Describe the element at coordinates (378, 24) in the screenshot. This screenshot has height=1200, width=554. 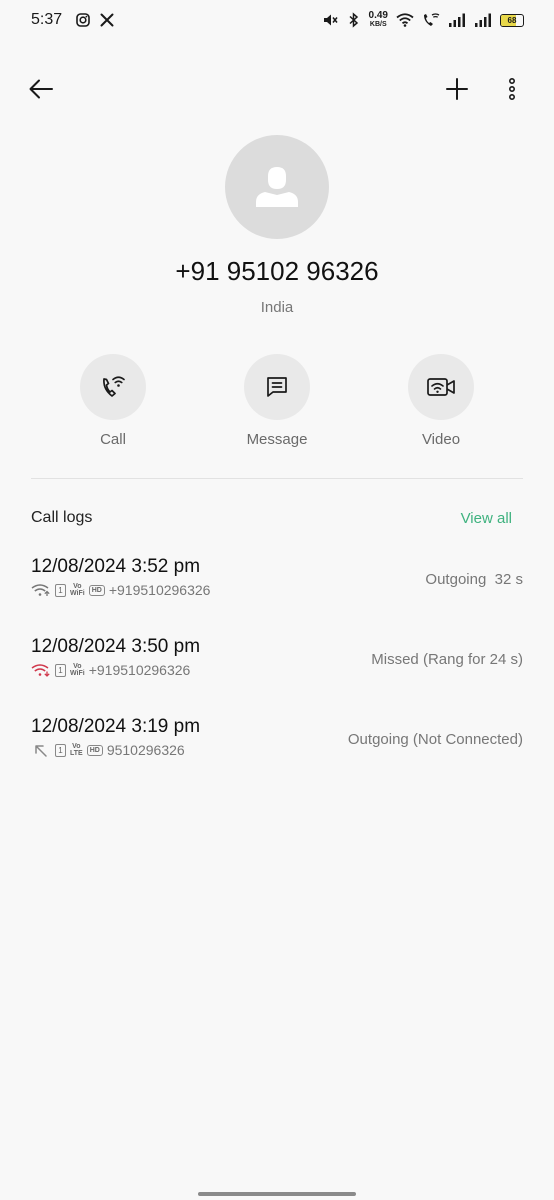
I see `net-speed-unit: KB/S` at that location.